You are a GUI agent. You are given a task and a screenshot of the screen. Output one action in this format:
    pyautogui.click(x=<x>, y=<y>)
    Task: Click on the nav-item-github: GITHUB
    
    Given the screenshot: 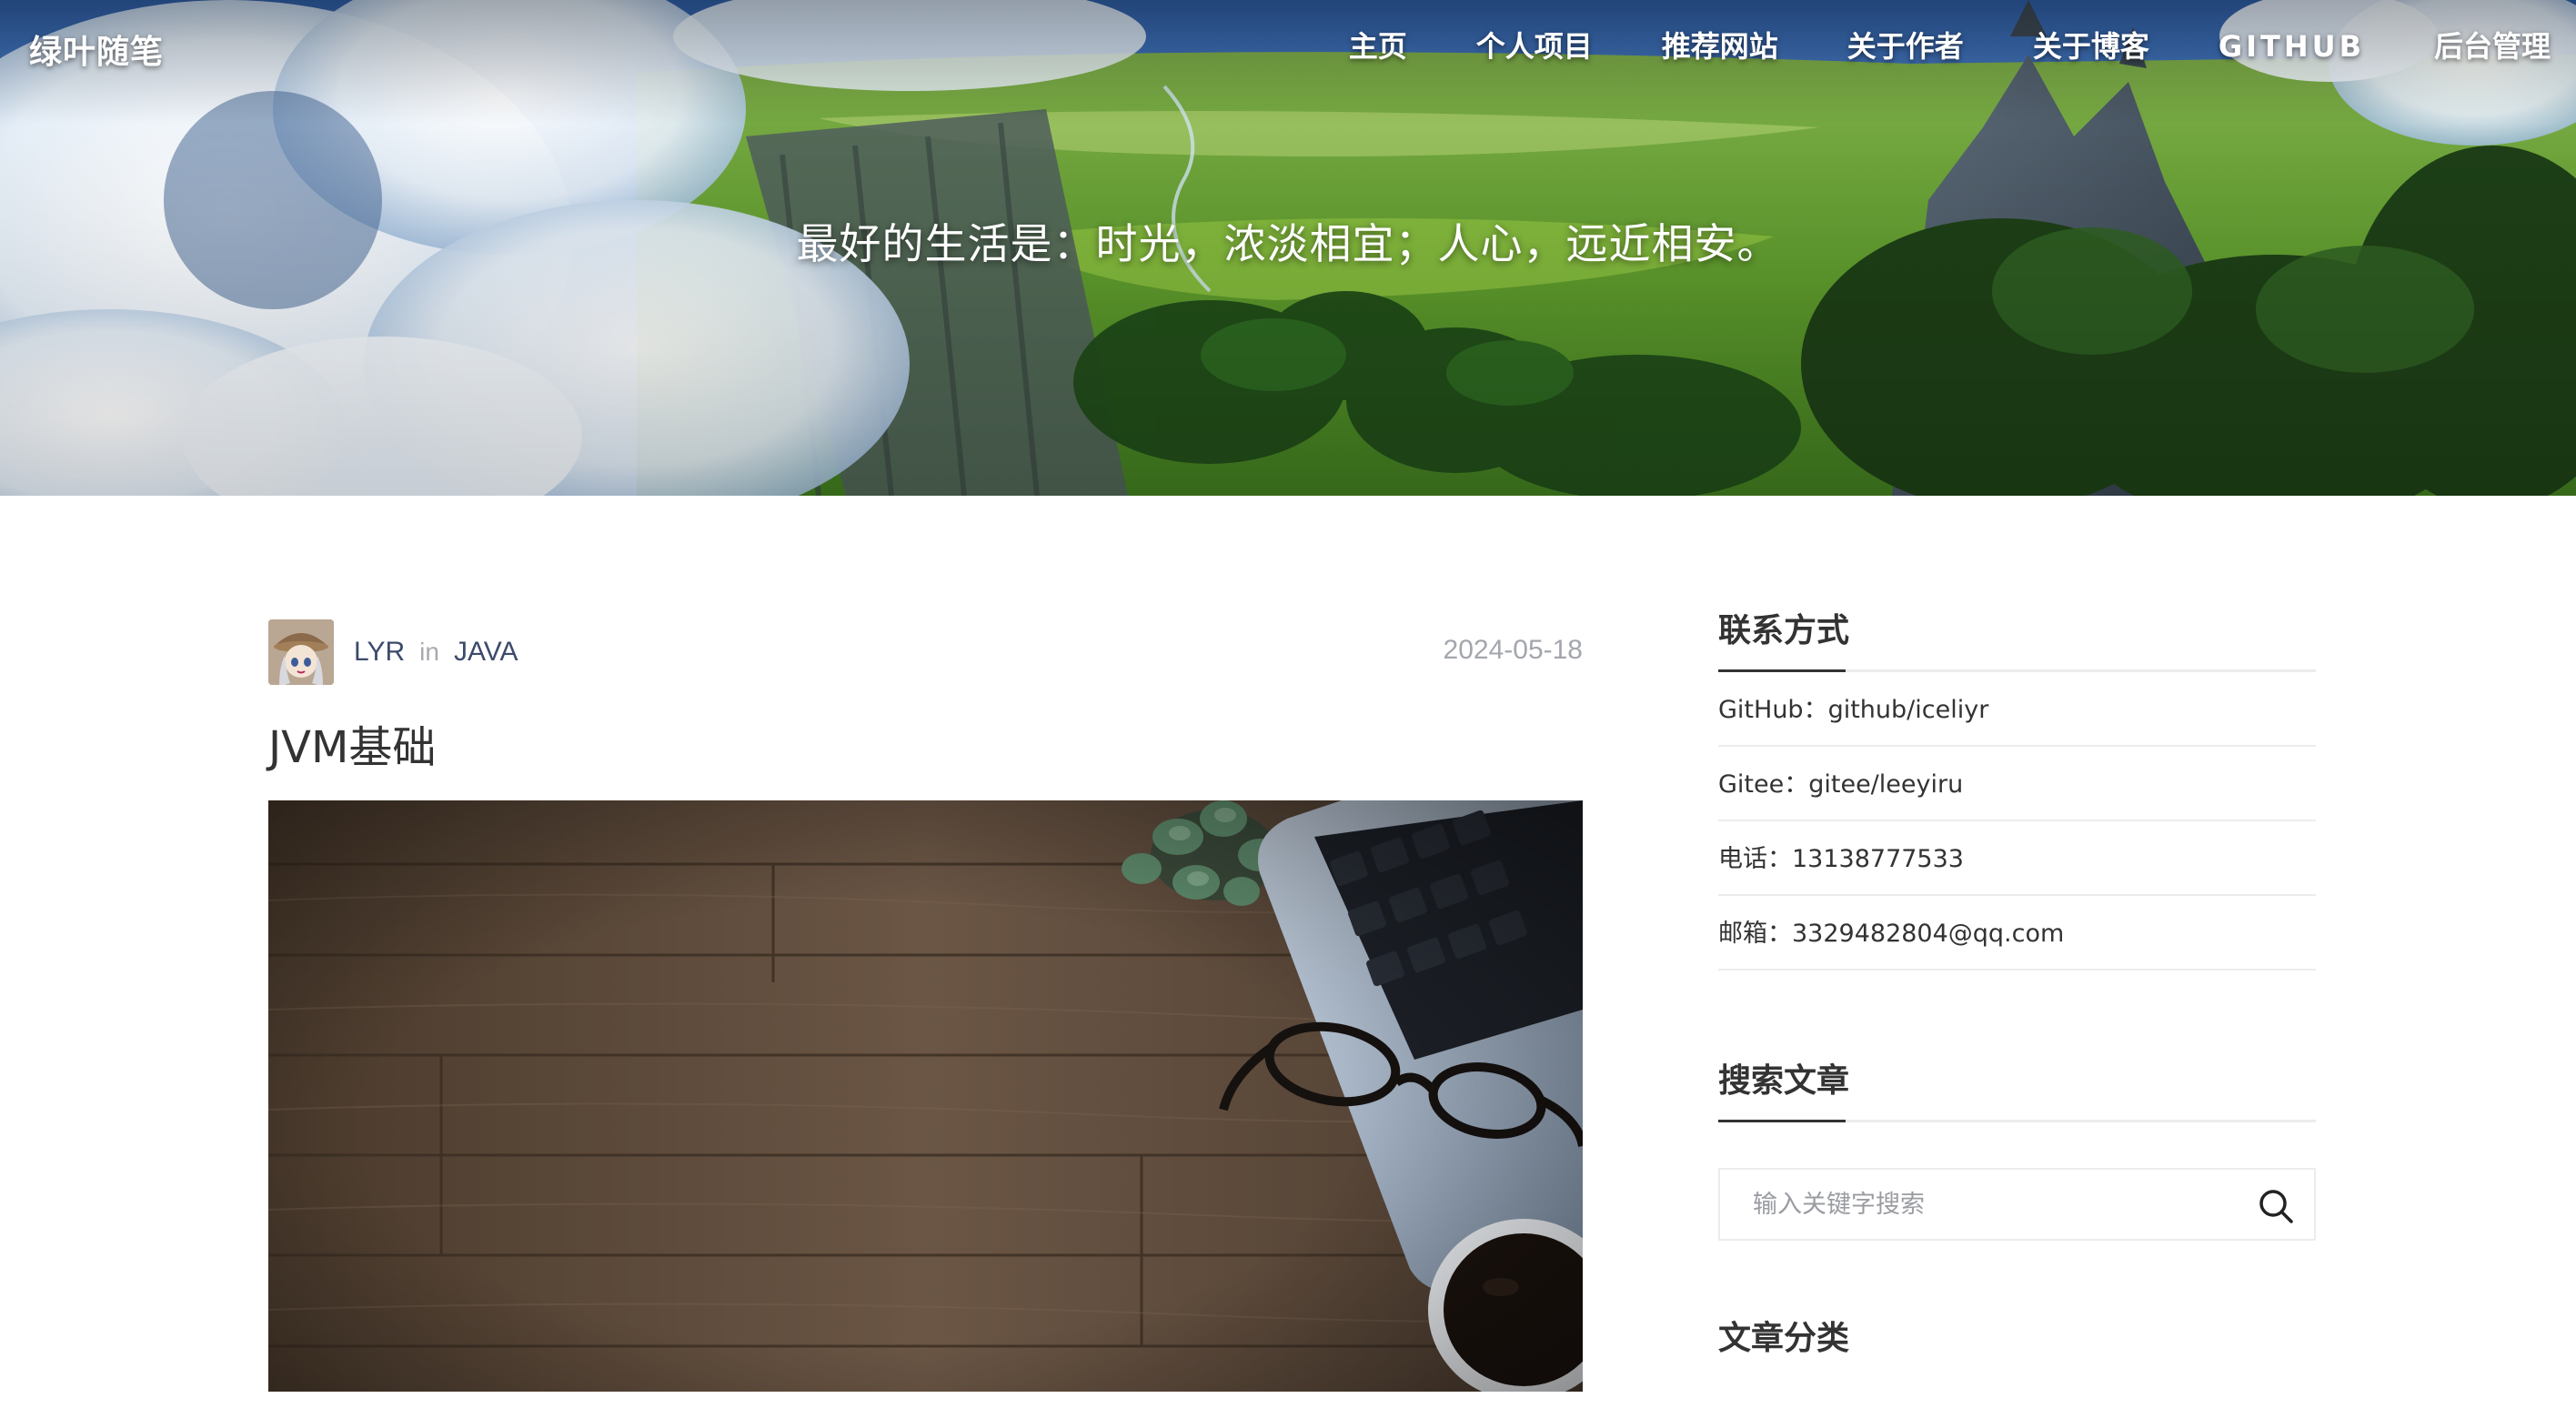 What is the action you would take?
    pyautogui.click(x=2292, y=46)
    